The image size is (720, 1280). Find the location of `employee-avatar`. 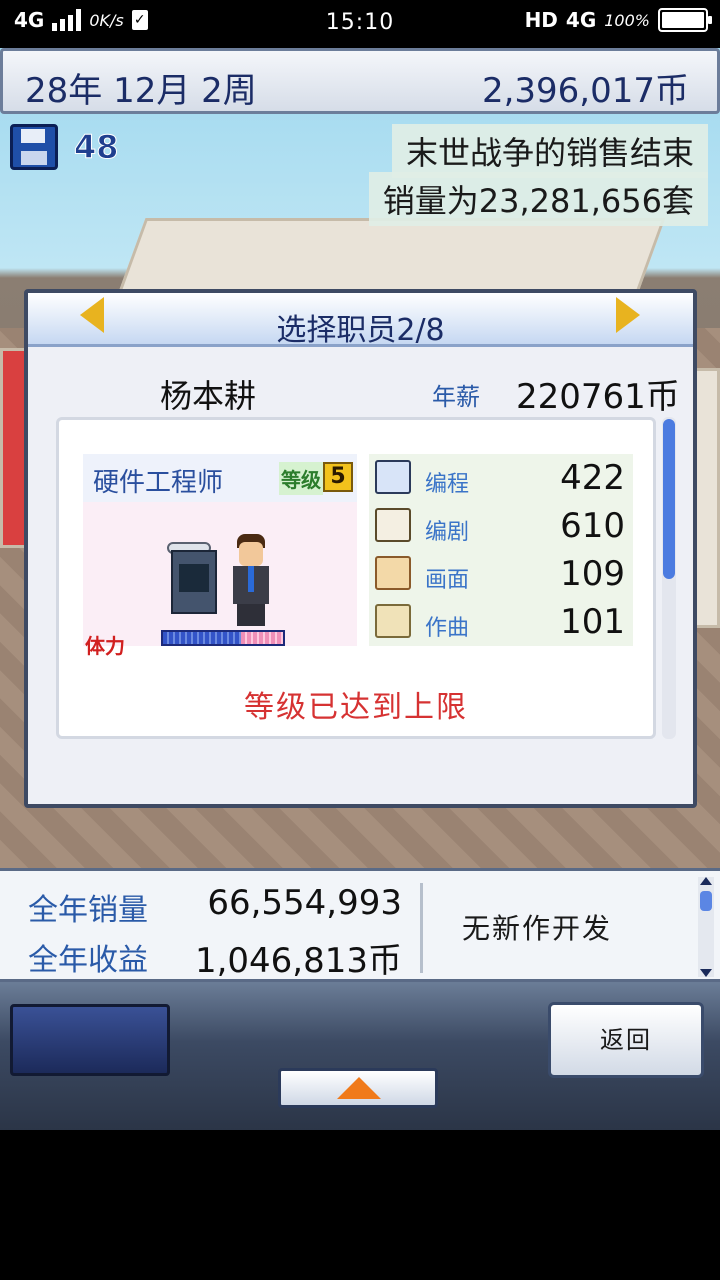

employee-avatar is located at coordinates (251, 580).